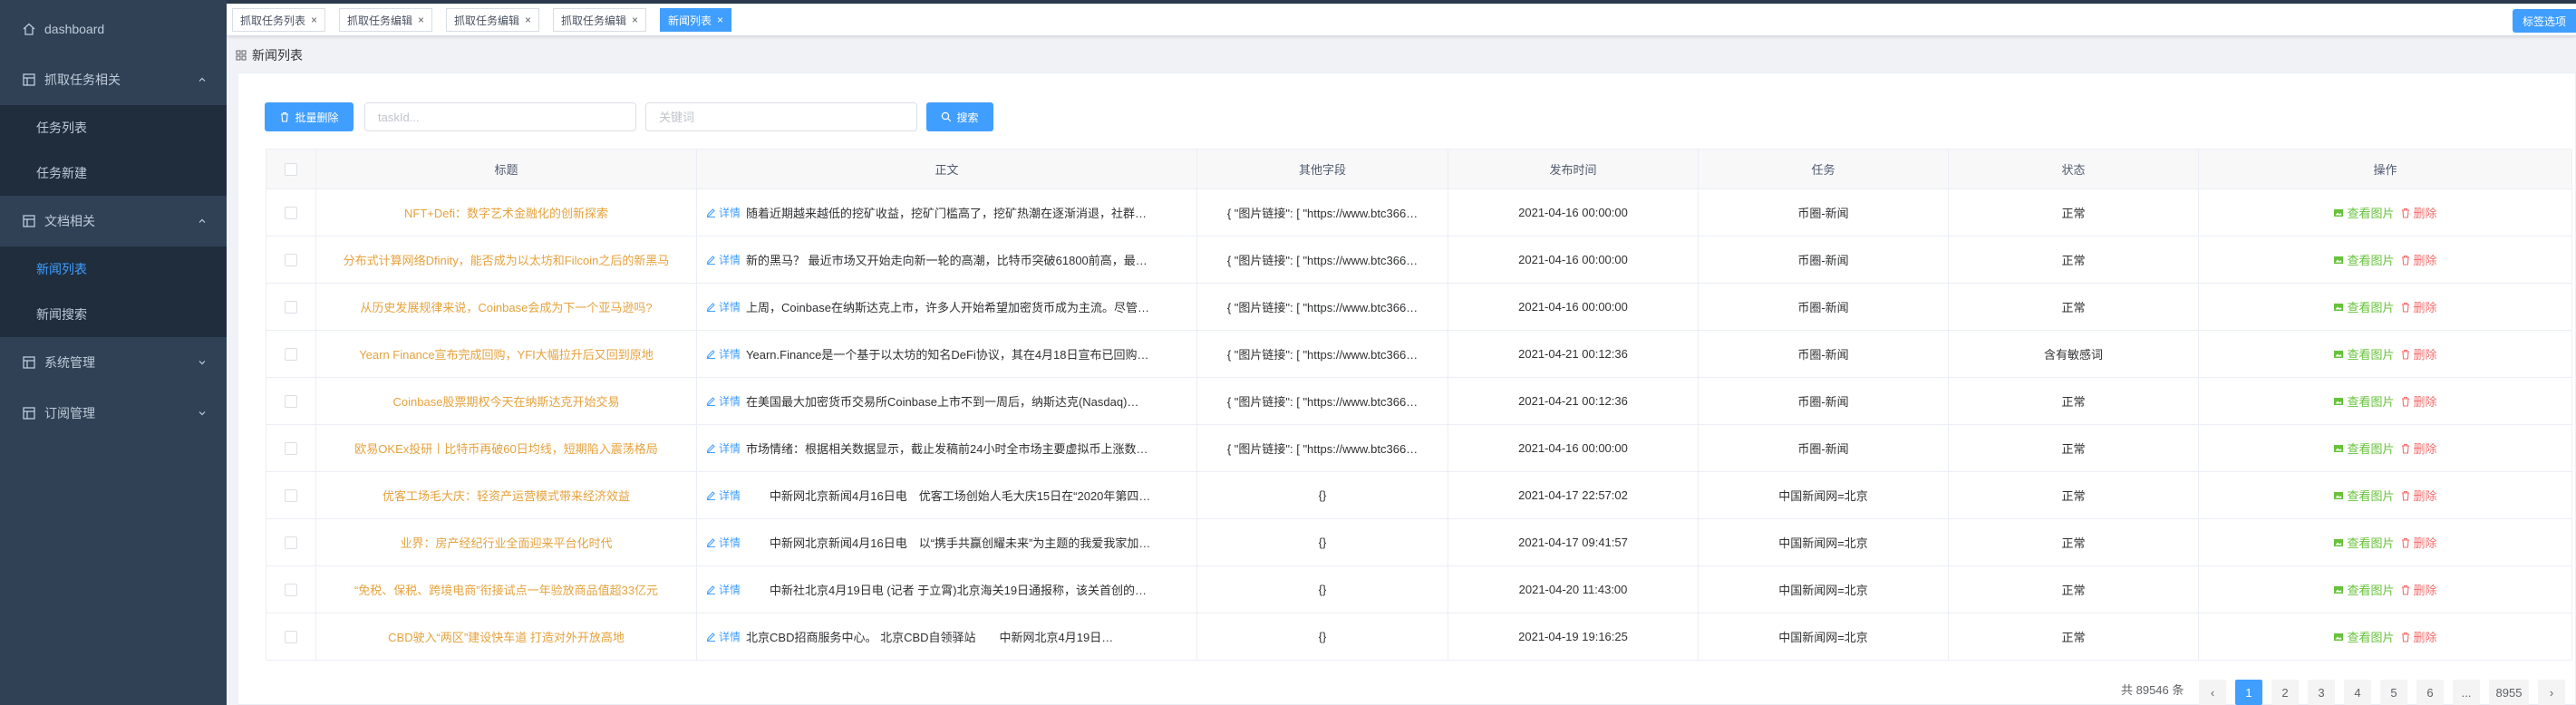 The image size is (2576, 705). I want to click on news-title-link: 欧易OKEx投研丨比特币再破60日均线，短期陷入震荡格局, so click(505, 448).